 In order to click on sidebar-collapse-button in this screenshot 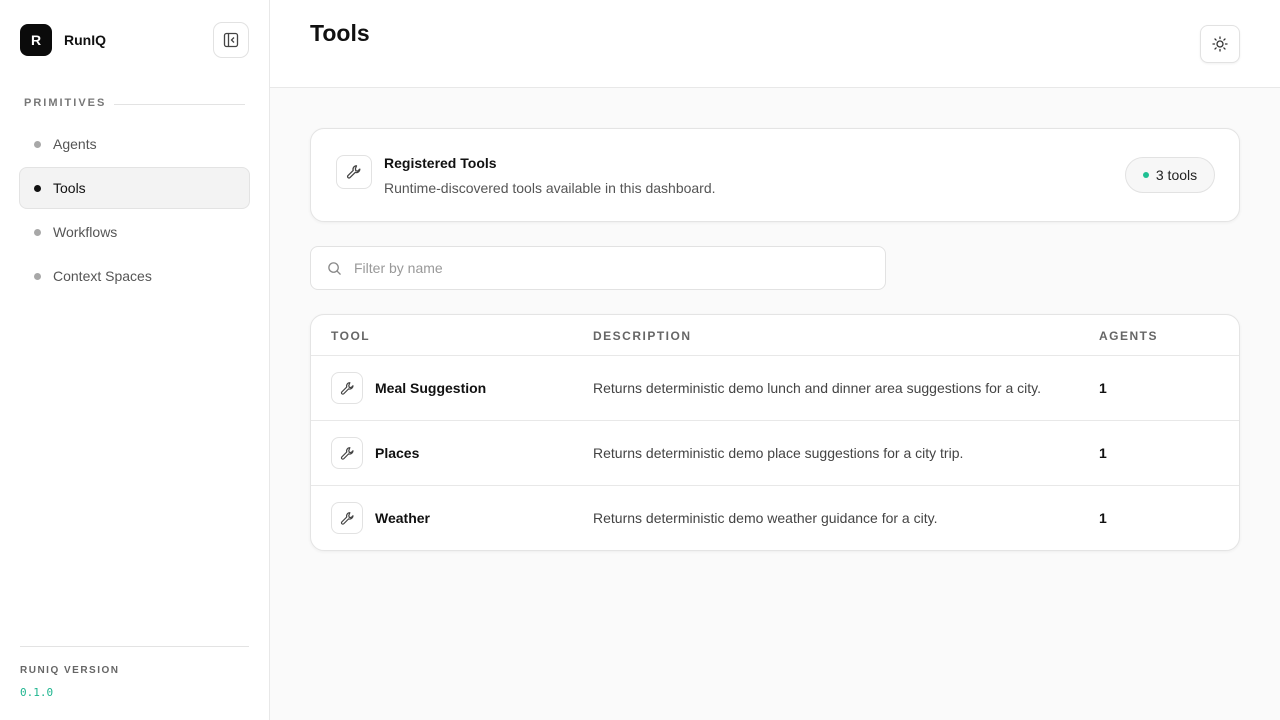, I will do `click(231, 40)`.